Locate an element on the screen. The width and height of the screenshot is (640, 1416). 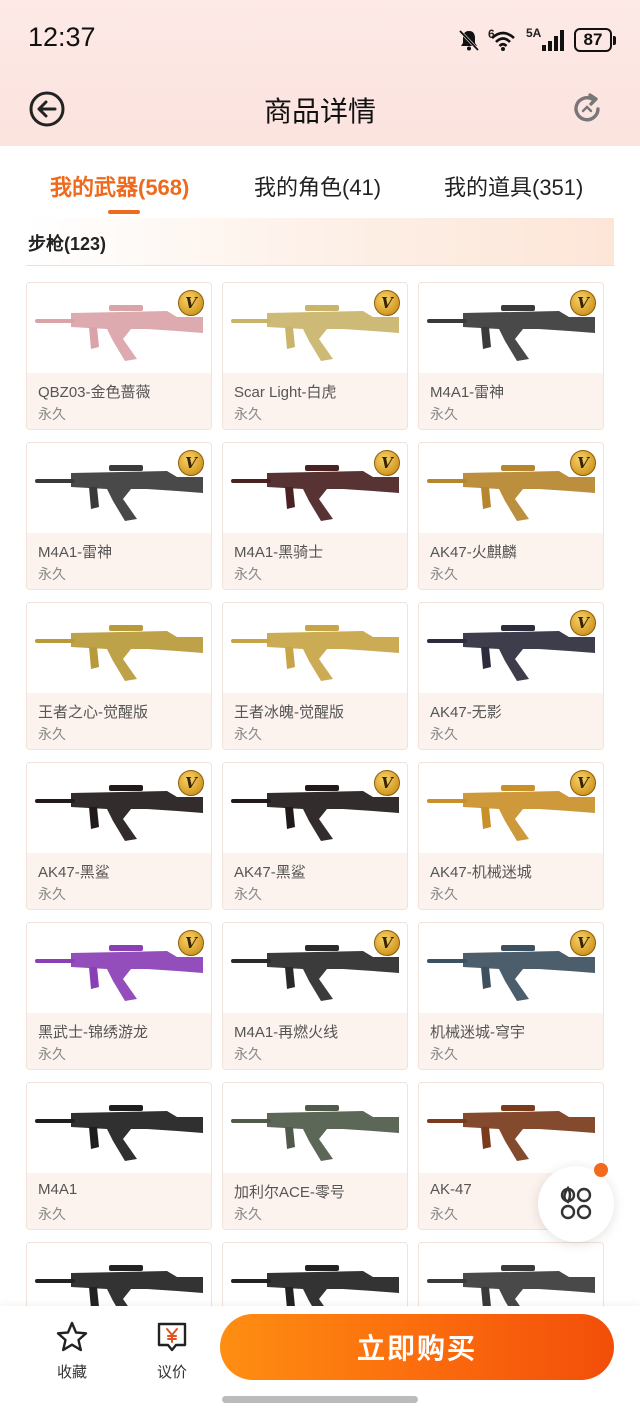
weapon-info: AK47-黑鲨 永久 is located at coordinates (119, 881).